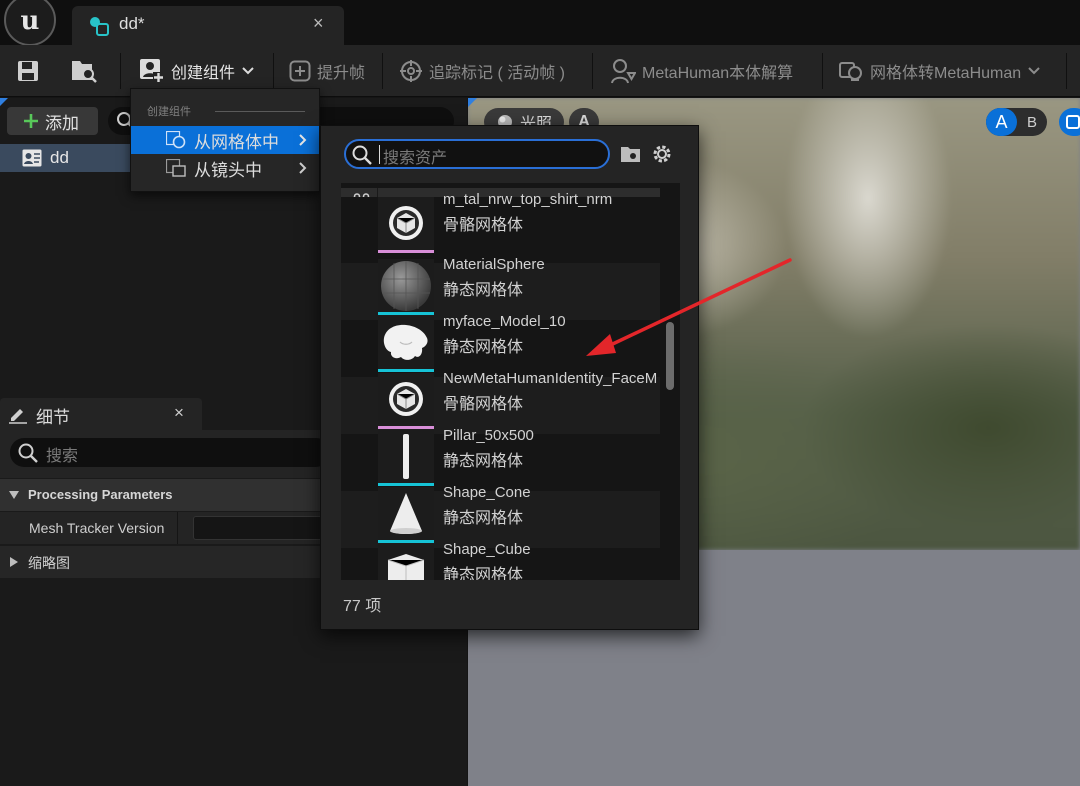 The image size is (1080, 786). I want to click on asset-name: myface_Model_10, so click(504, 321).